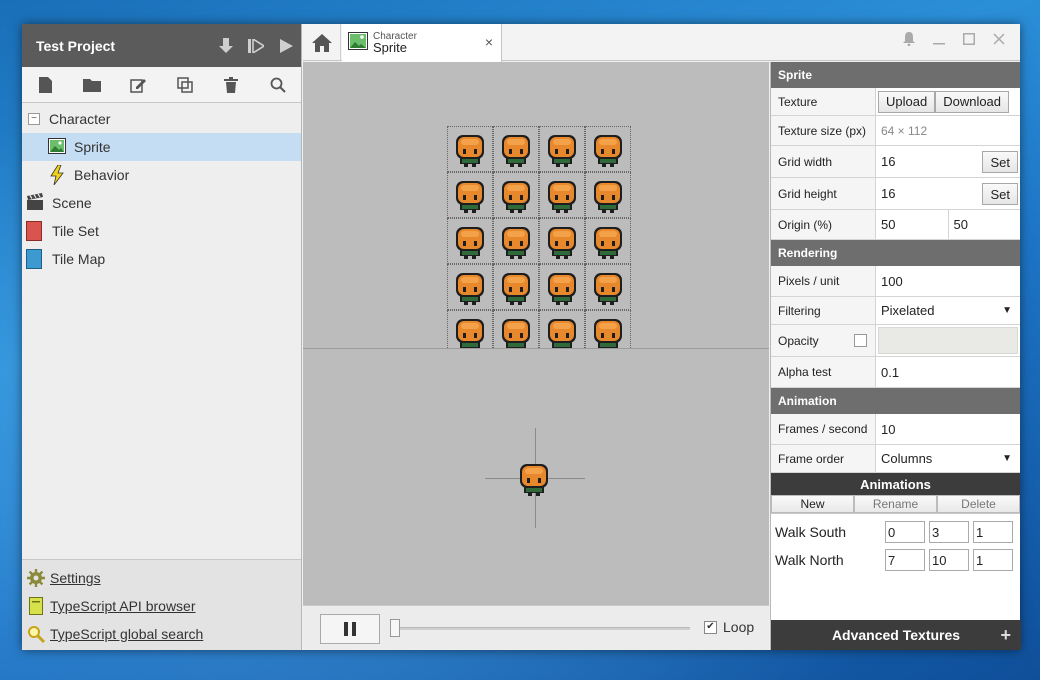  I want to click on global-search-link: TypeScript global search, so click(126, 634).